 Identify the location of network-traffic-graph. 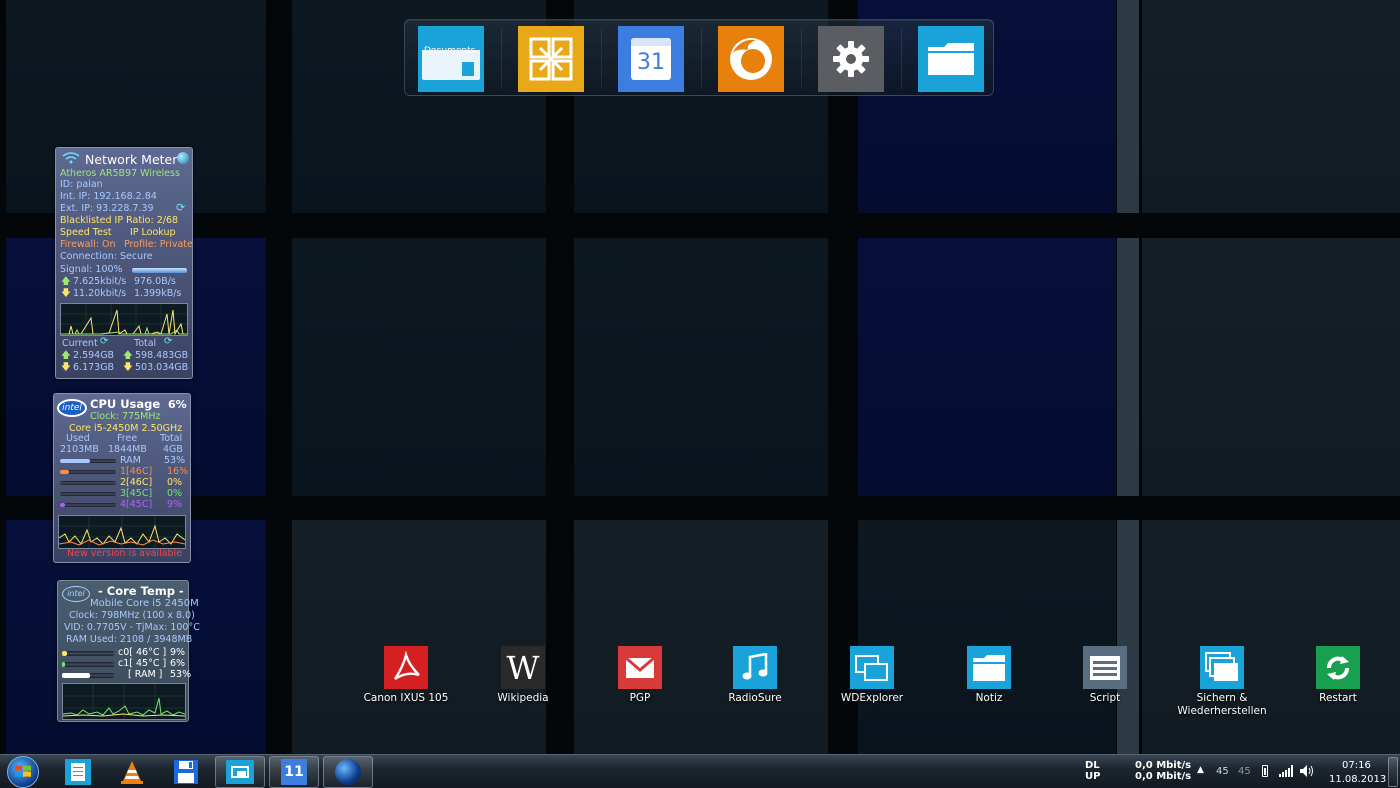
(124, 319).